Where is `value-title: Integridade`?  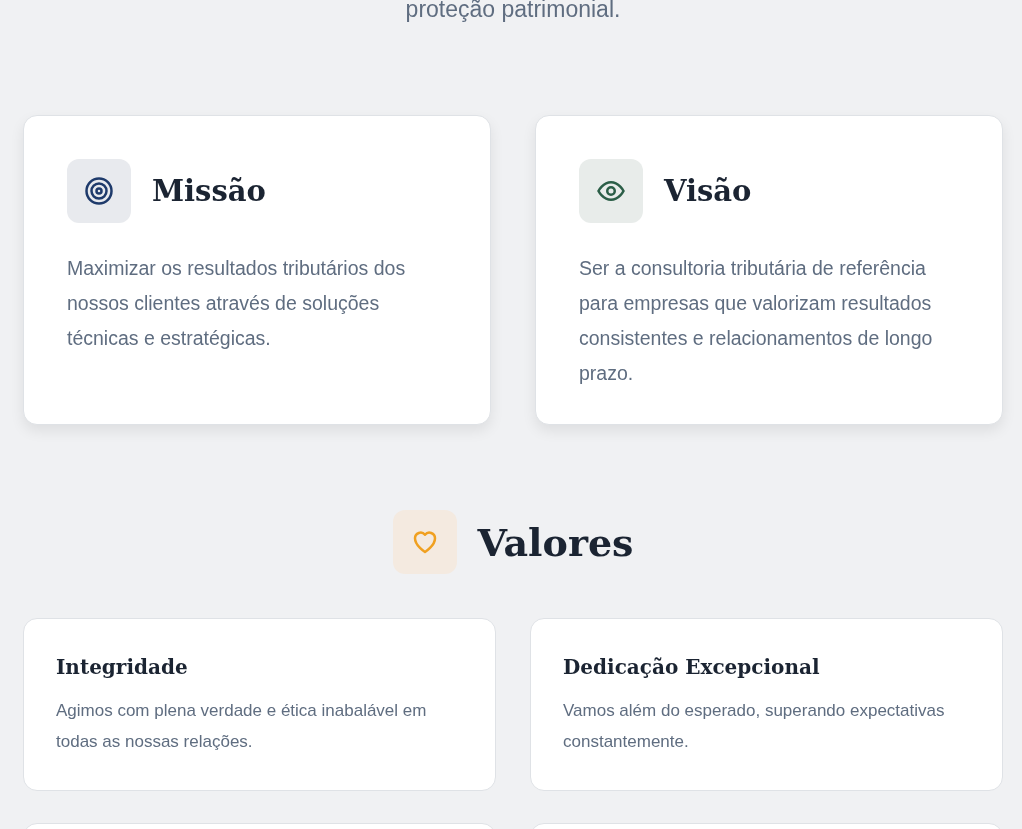
value-title: Integridade is located at coordinates (122, 667).